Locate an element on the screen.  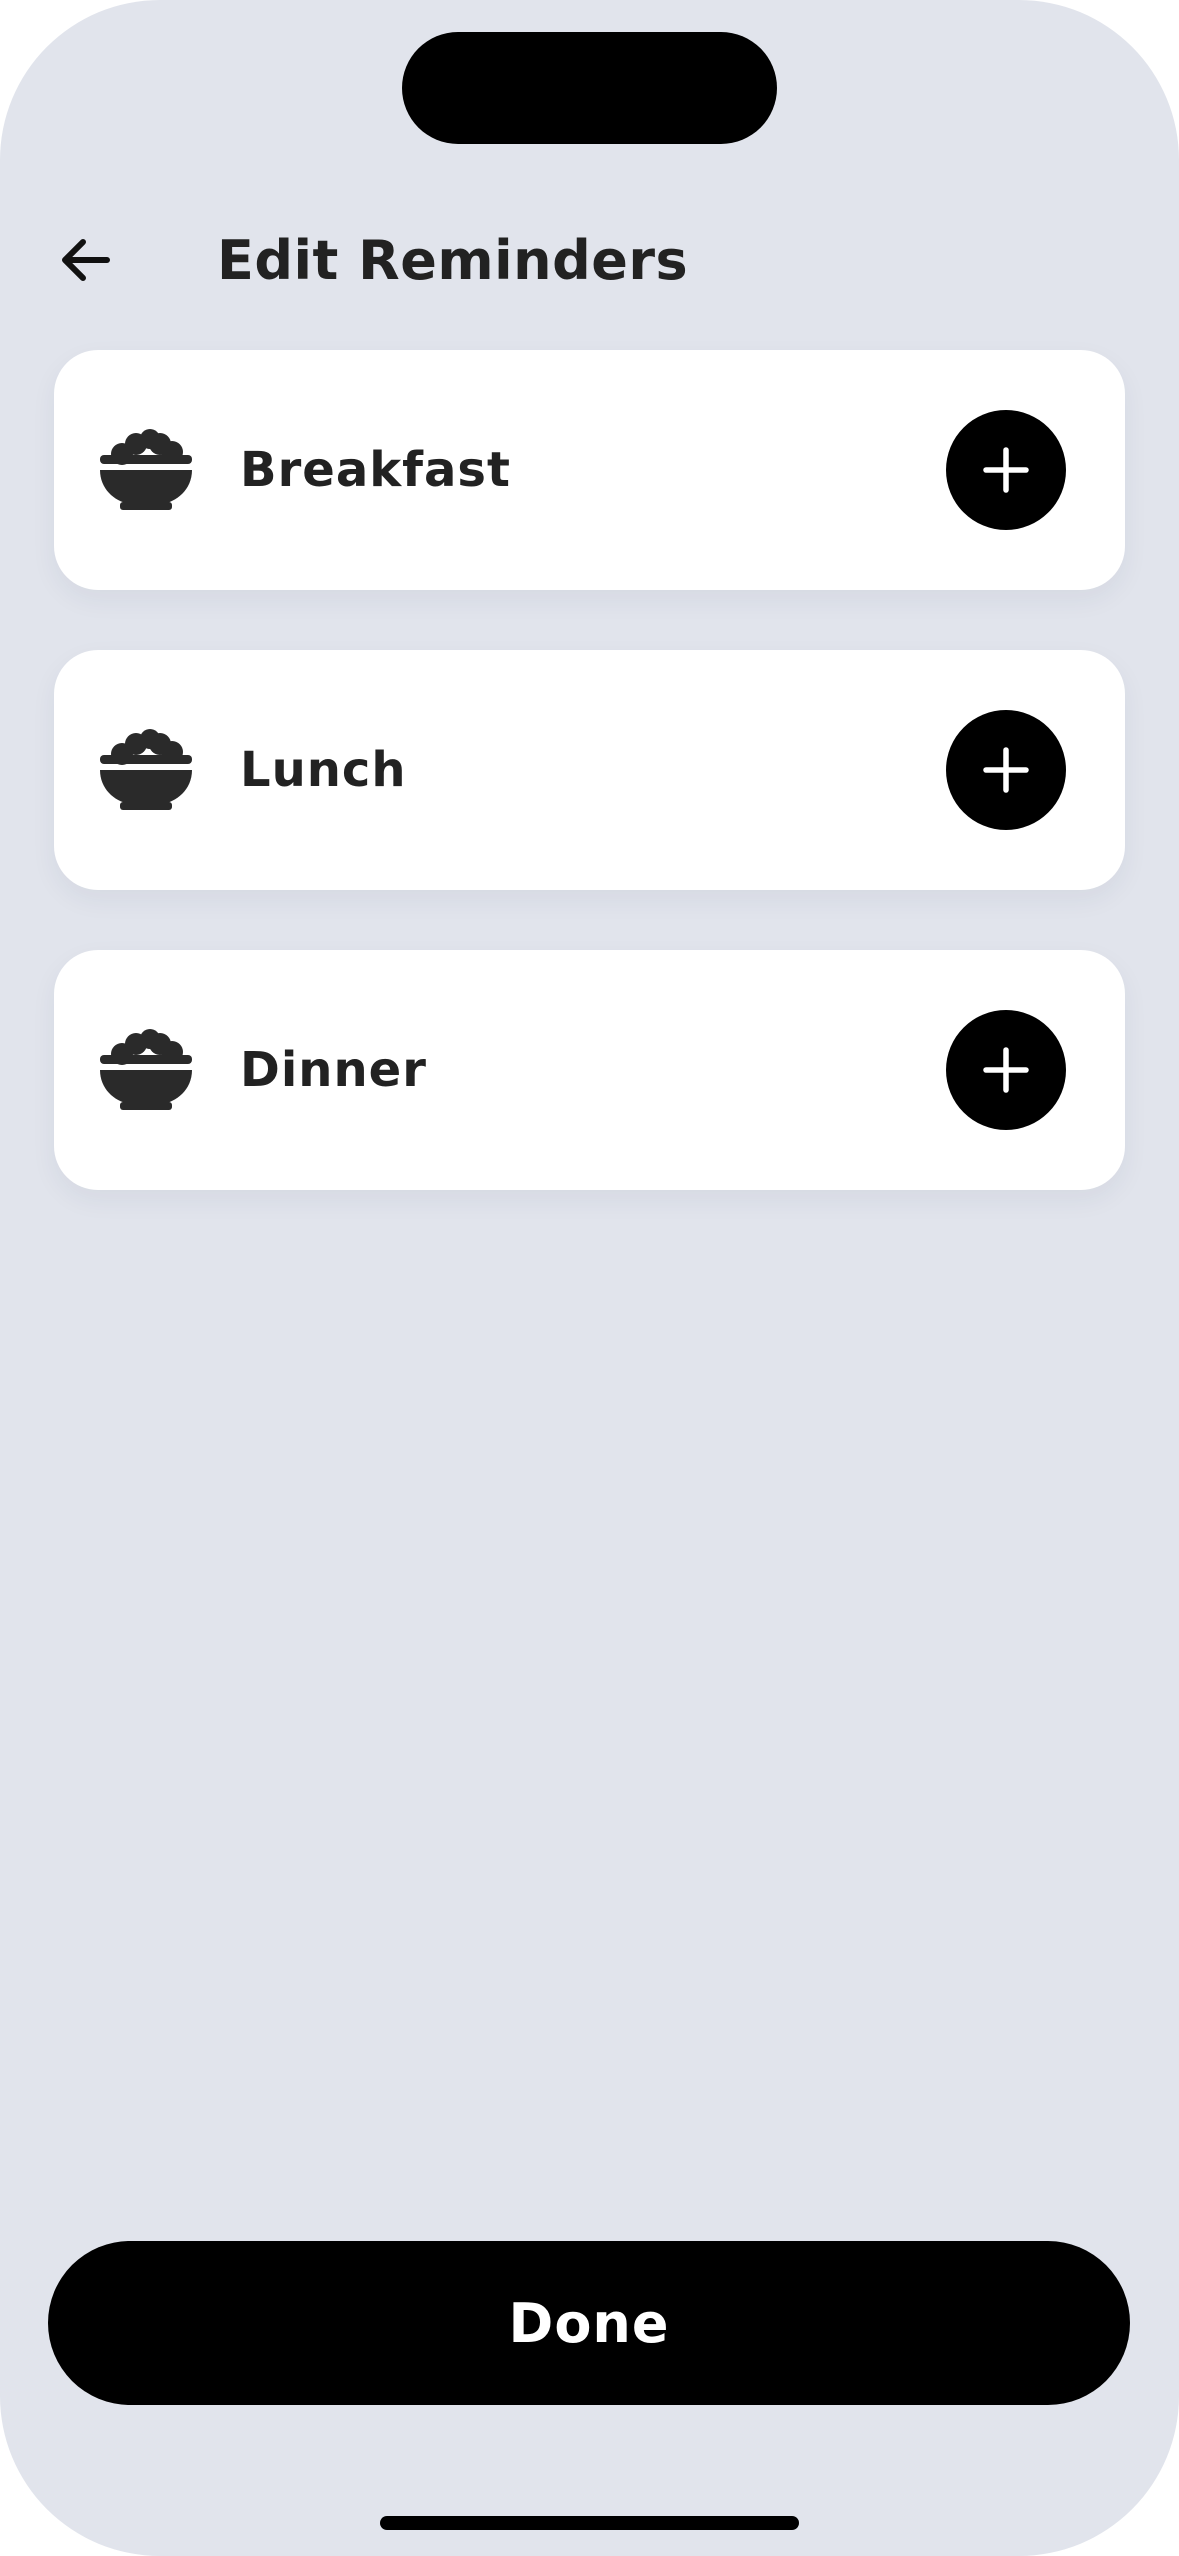
dynamic-island is located at coordinates (589, 88).